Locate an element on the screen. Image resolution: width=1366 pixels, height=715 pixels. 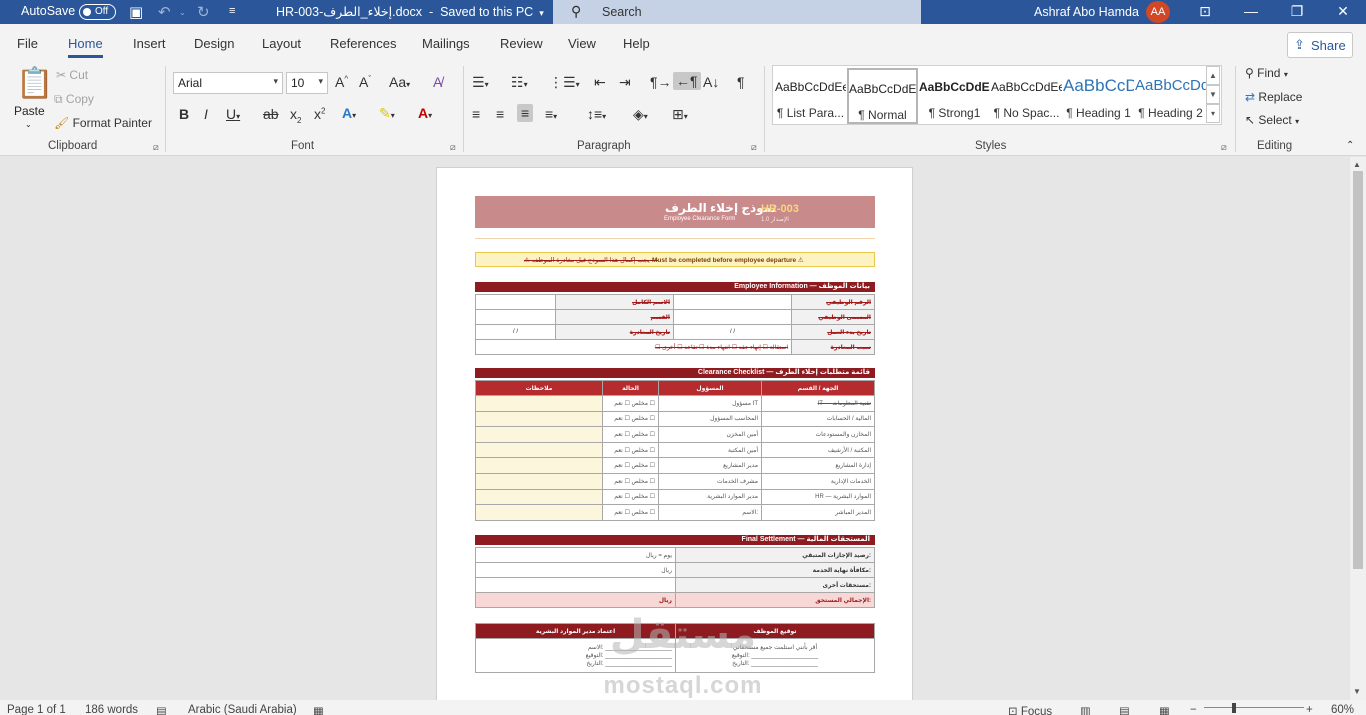
tab-insert: Insert is located at coordinates (149, 43).